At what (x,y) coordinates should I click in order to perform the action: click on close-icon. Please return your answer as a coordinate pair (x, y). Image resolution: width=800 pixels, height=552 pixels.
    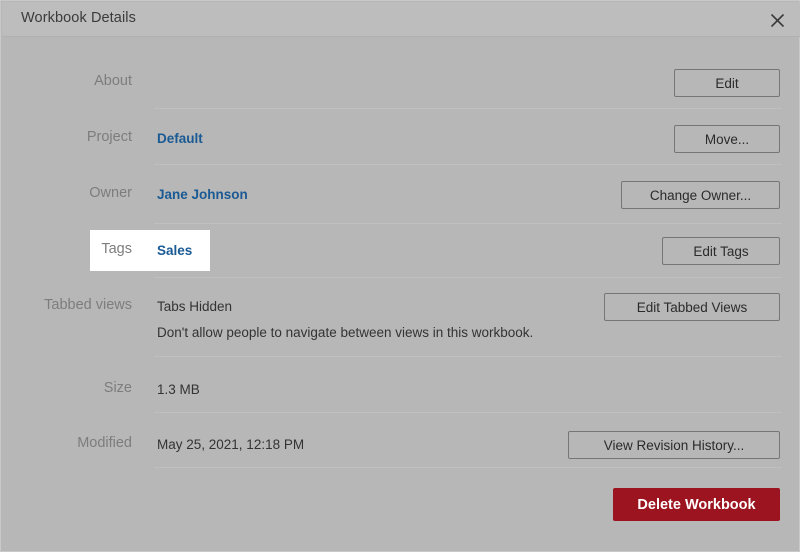
    Looking at the image, I should click on (777, 20).